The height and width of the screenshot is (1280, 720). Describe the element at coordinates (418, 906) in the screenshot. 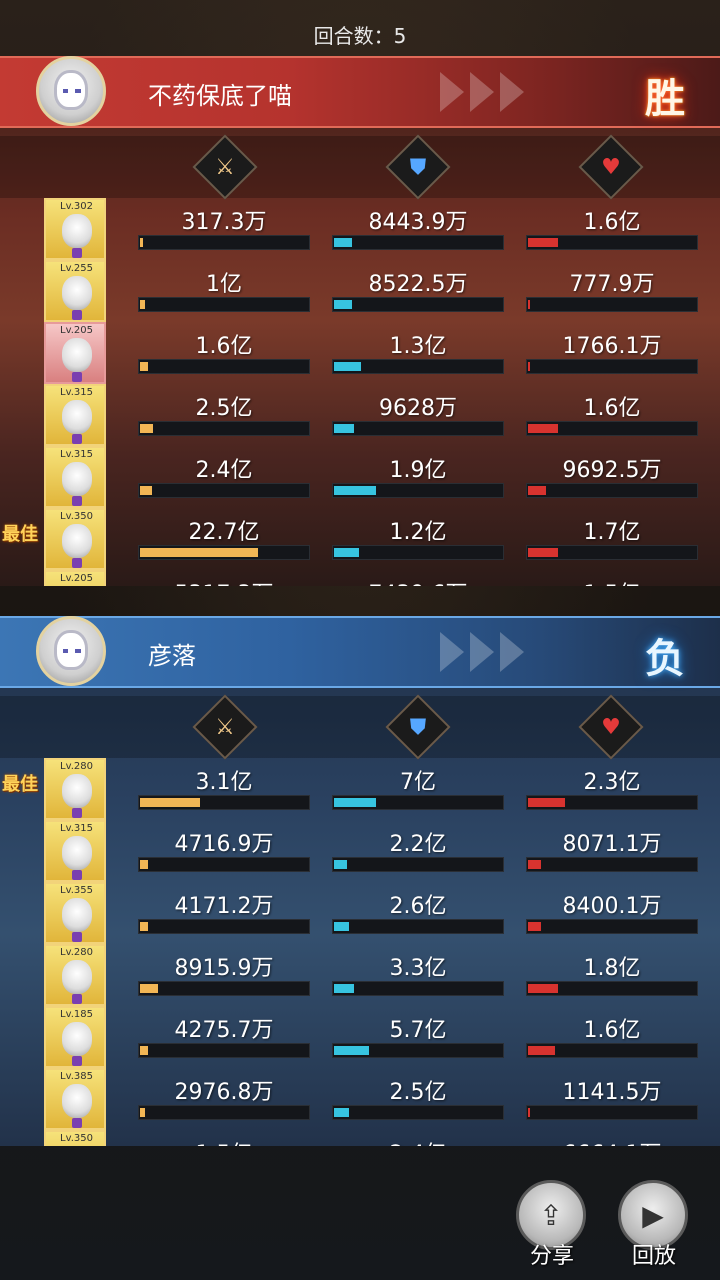

I see `defense-value: 2.6亿` at that location.